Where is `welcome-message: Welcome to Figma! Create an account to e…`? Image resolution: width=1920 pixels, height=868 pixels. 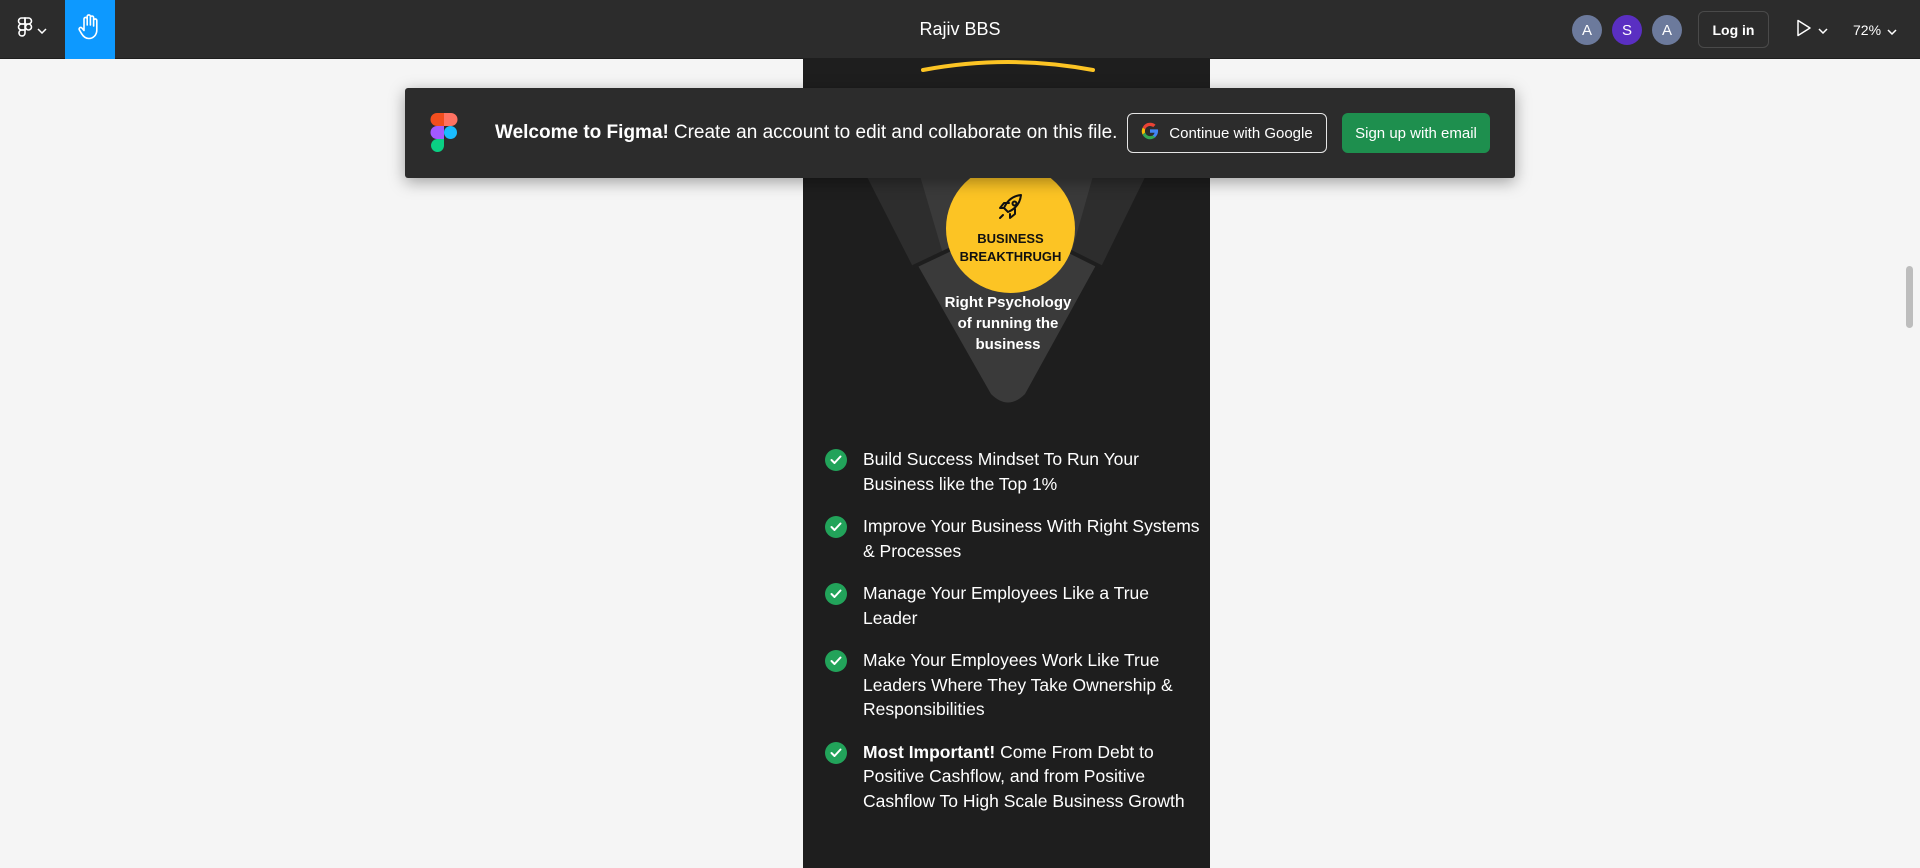 welcome-message: Welcome to Figma! Create an account to e… is located at coordinates (806, 133).